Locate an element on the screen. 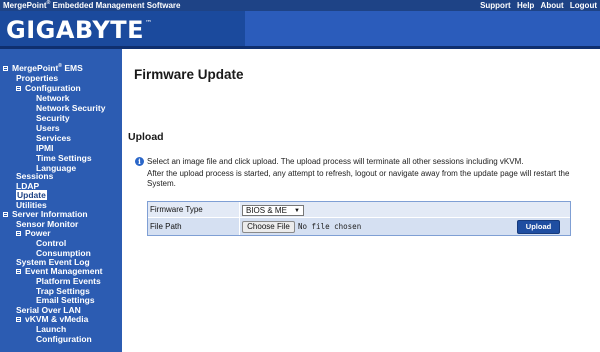 The image size is (600, 352). column-divider is located at coordinates (239, 218).